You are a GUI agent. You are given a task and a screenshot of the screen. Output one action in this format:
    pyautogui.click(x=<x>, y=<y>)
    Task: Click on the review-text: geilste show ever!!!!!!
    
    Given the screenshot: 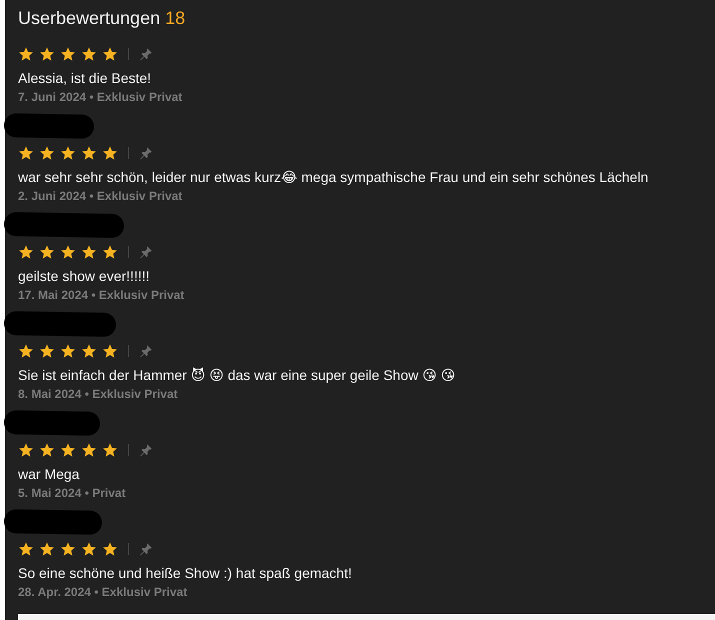 What is the action you would take?
    pyautogui.click(x=84, y=276)
    